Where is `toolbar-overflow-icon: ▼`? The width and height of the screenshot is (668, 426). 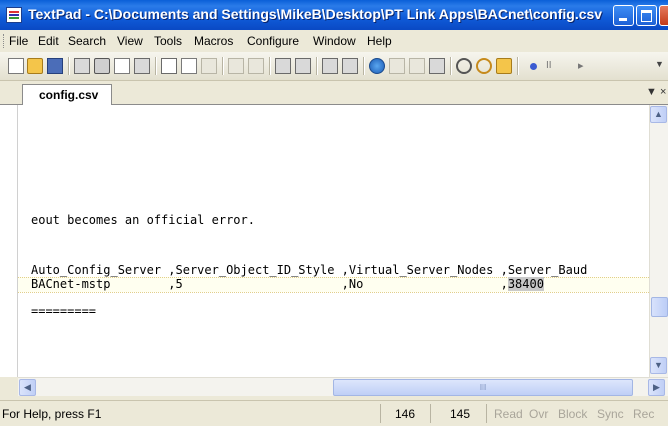 toolbar-overflow-icon: ▼ is located at coordinates (659, 67).